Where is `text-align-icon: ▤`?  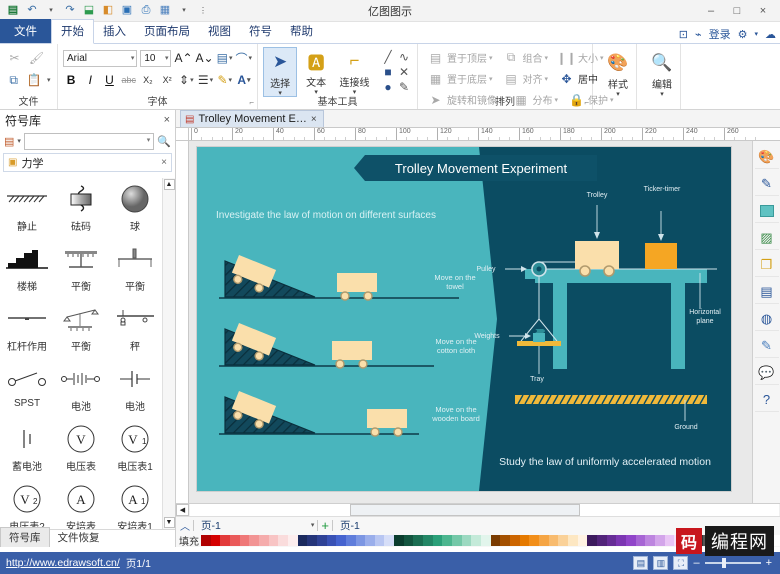
text-align-icon: ▤ is located at coordinates (225, 58).